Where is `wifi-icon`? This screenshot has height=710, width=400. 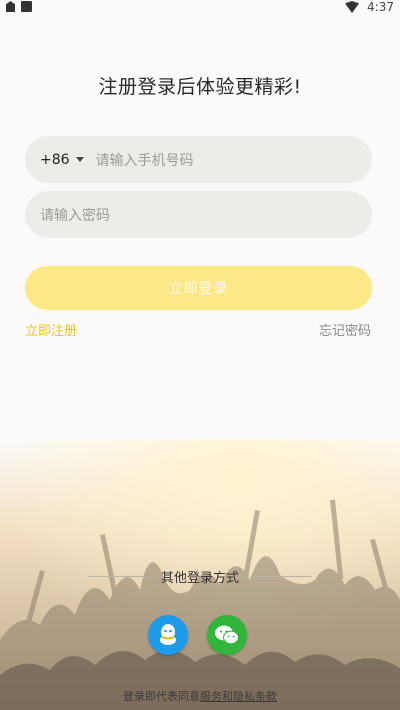
wifi-icon is located at coordinates (352, 7).